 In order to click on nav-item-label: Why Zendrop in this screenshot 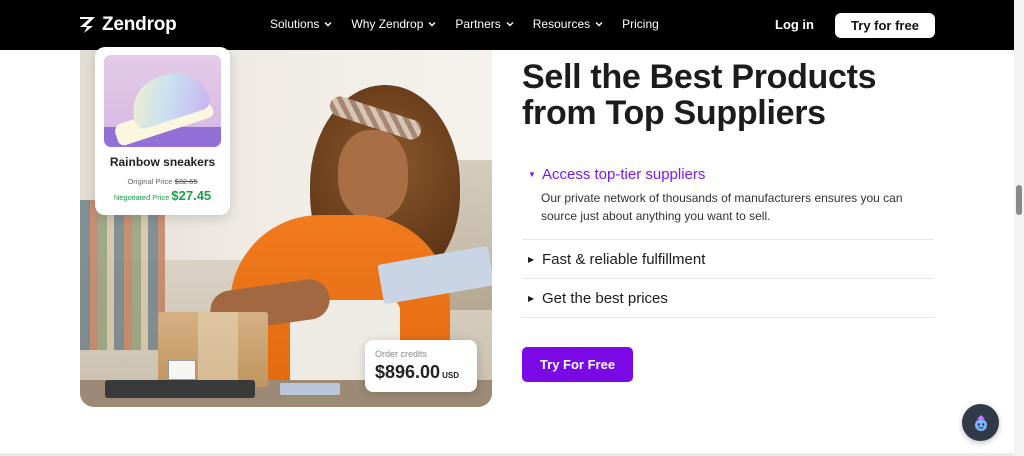, I will do `click(387, 24)`.